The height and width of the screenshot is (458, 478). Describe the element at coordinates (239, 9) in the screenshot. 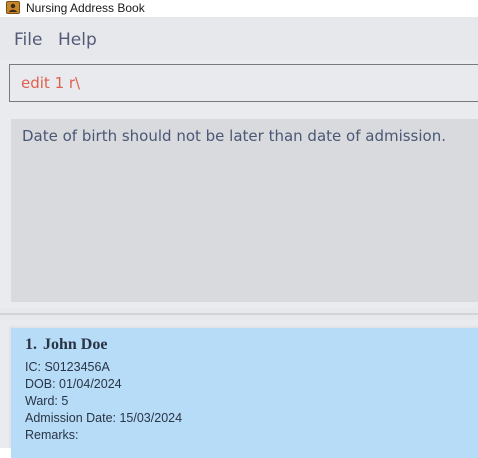

I see `title-bar: Nursing Address Book` at that location.